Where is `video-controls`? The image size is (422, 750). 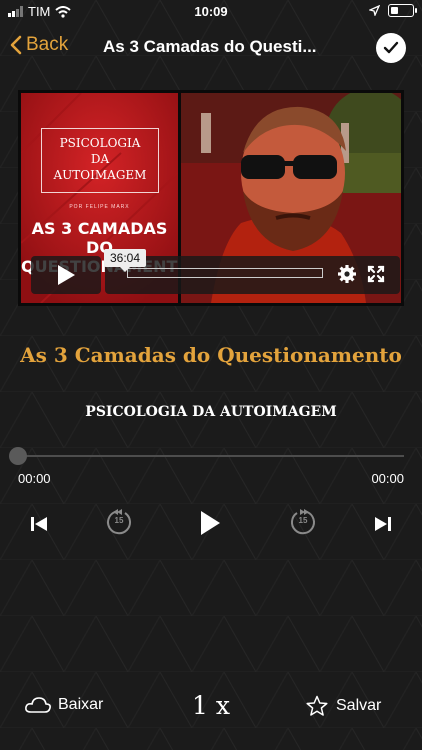
video-controls is located at coordinates (252, 275).